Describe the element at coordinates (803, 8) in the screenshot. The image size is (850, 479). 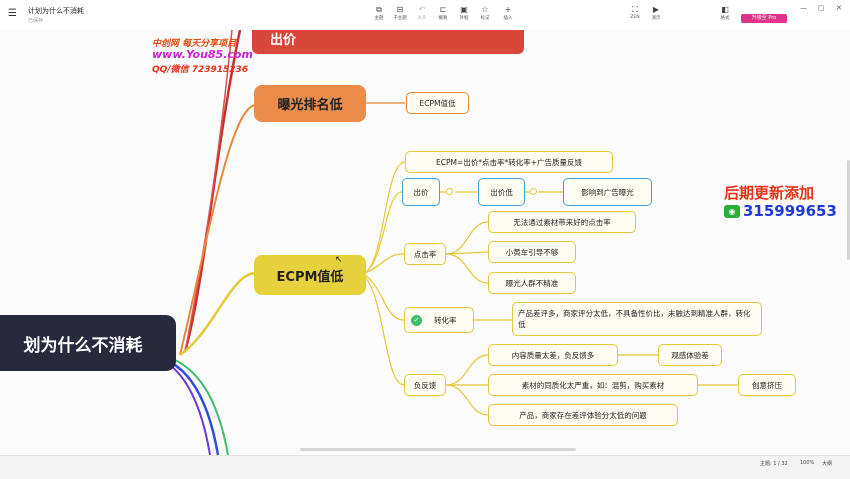
I see `minimize-icon: —` at that location.